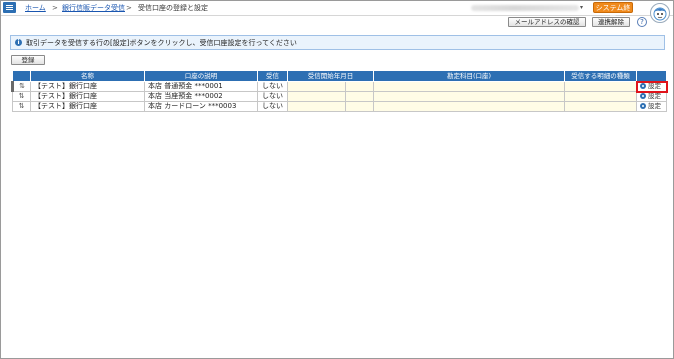  I want to click on column-header: 受信開始年月日, so click(330, 76).